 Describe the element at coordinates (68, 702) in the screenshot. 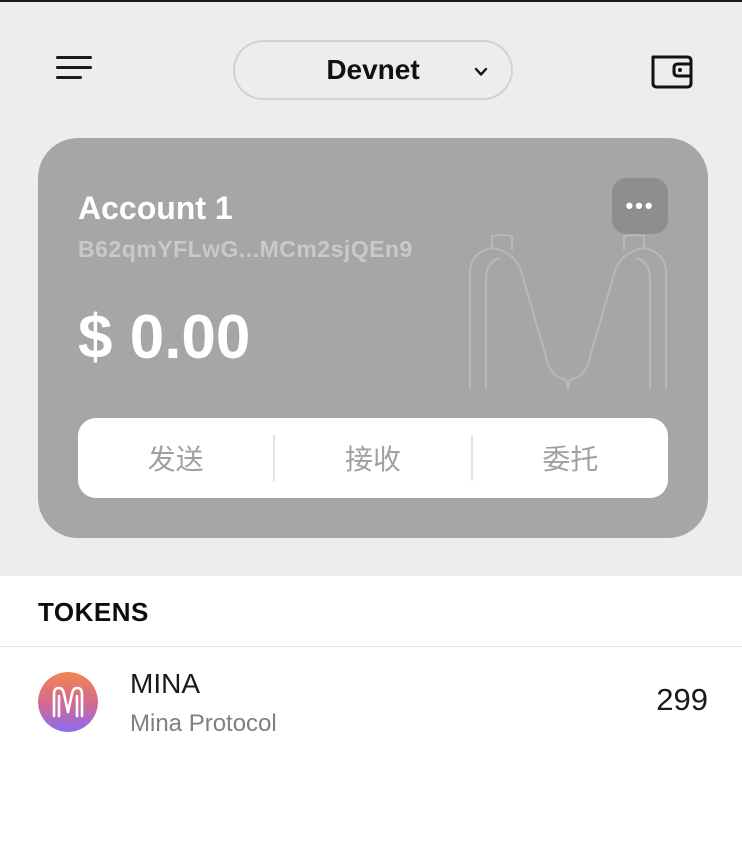

I see `mina-logo-icon` at that location.